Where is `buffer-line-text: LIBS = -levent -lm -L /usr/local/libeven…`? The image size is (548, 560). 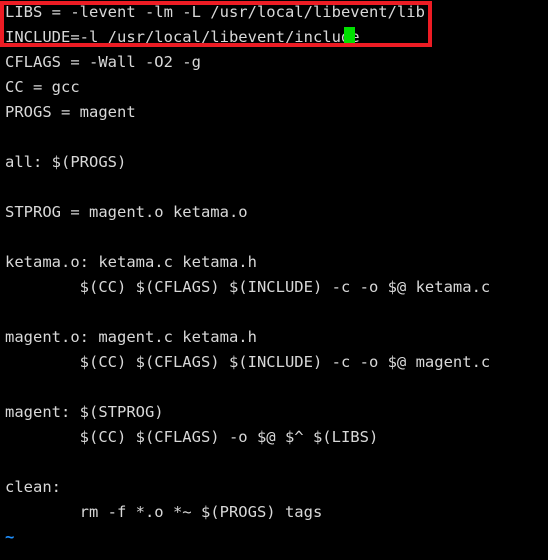
buffer-line-text: LIBS = -levent -lm -L /usr/local/libeven… is located at coordinates (215, 12).